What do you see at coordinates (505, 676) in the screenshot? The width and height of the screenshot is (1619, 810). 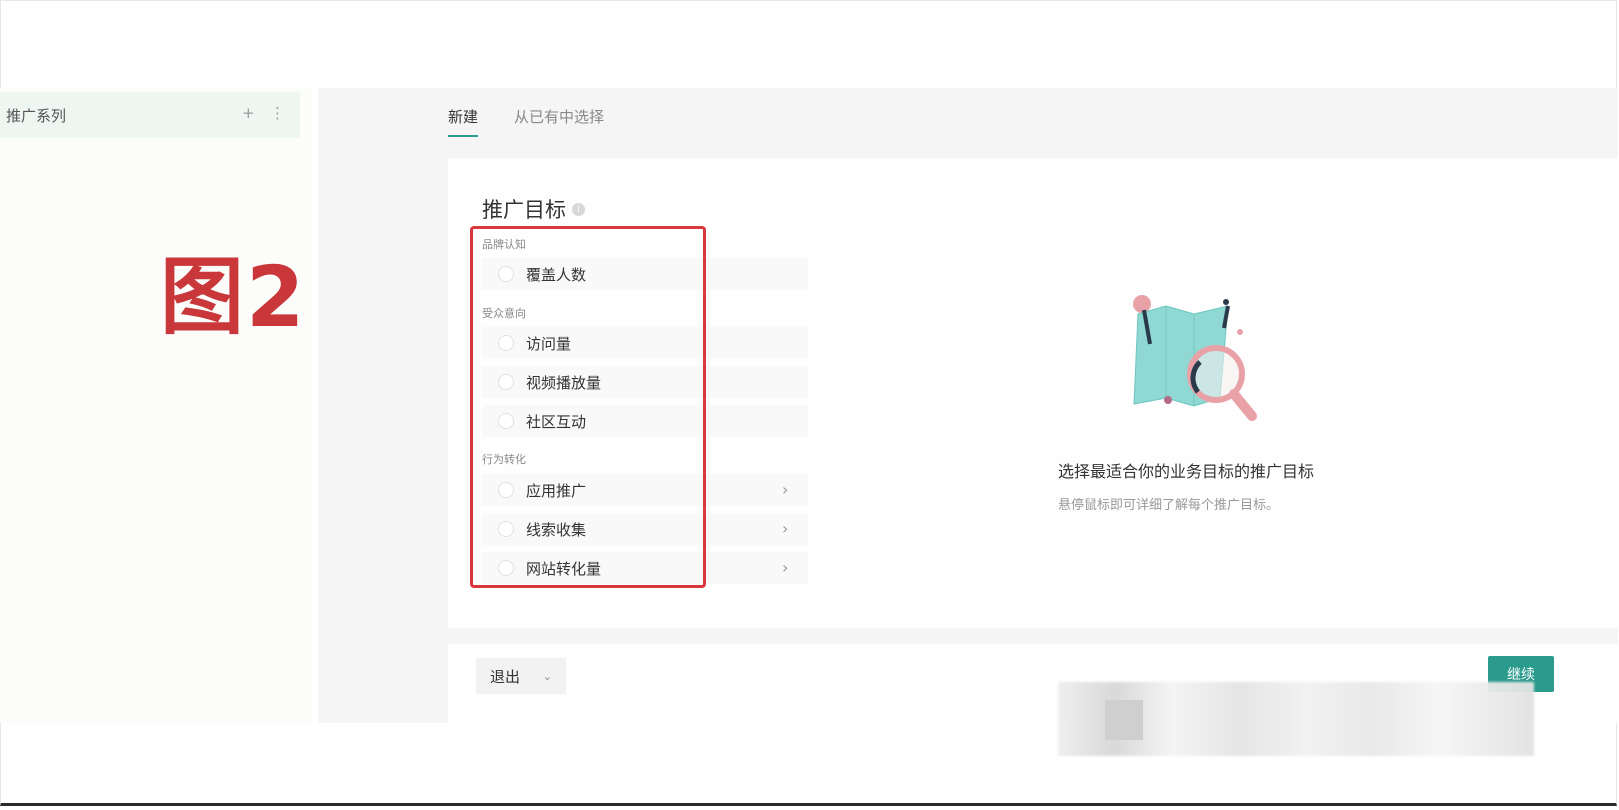 I see `exit-label: 退出` at bounding box center [505, 676].